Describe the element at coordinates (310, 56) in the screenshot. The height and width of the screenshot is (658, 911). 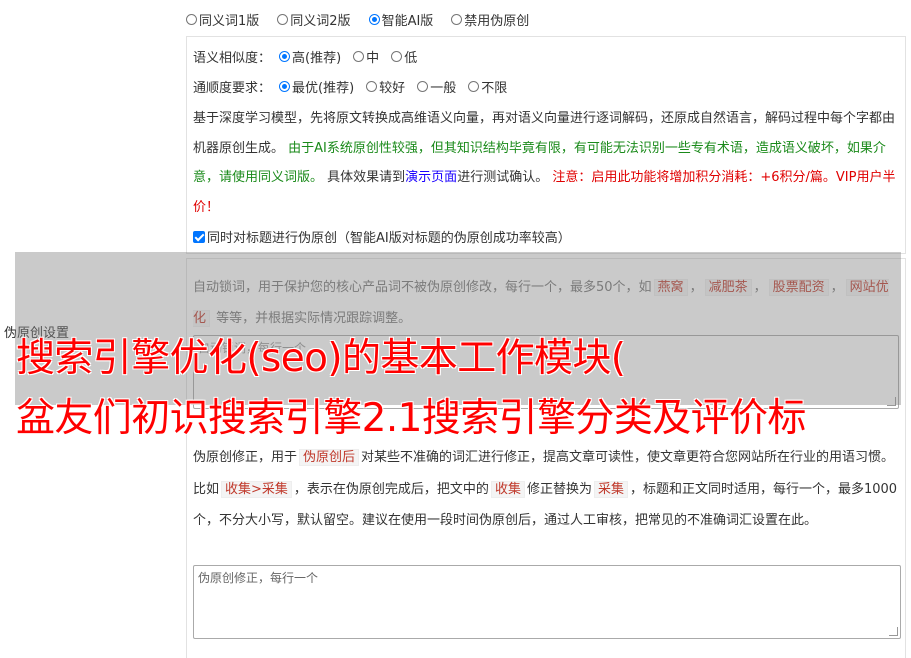
I see `similarity-high: 高(推荐)` at that location.